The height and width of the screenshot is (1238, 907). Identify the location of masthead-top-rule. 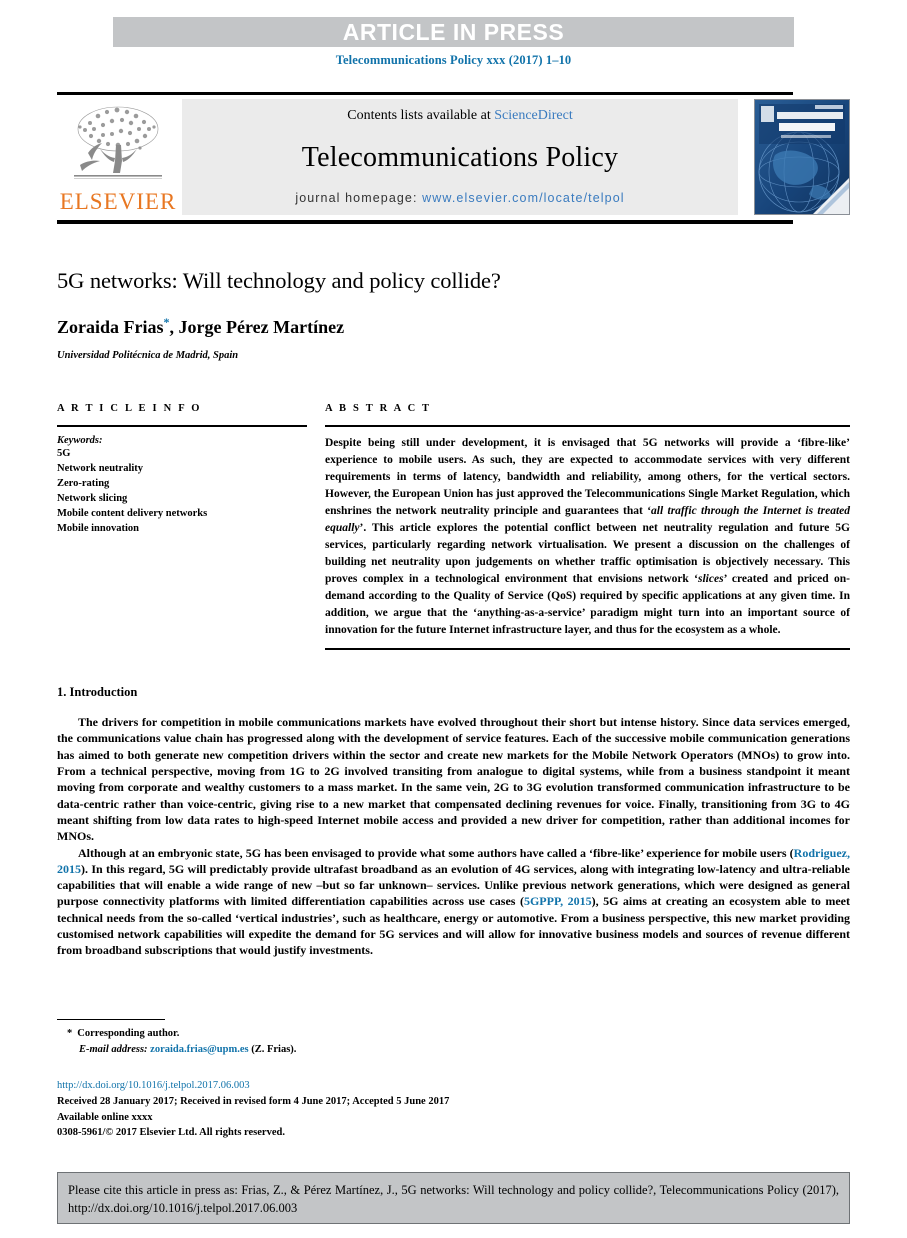
(425, 93).